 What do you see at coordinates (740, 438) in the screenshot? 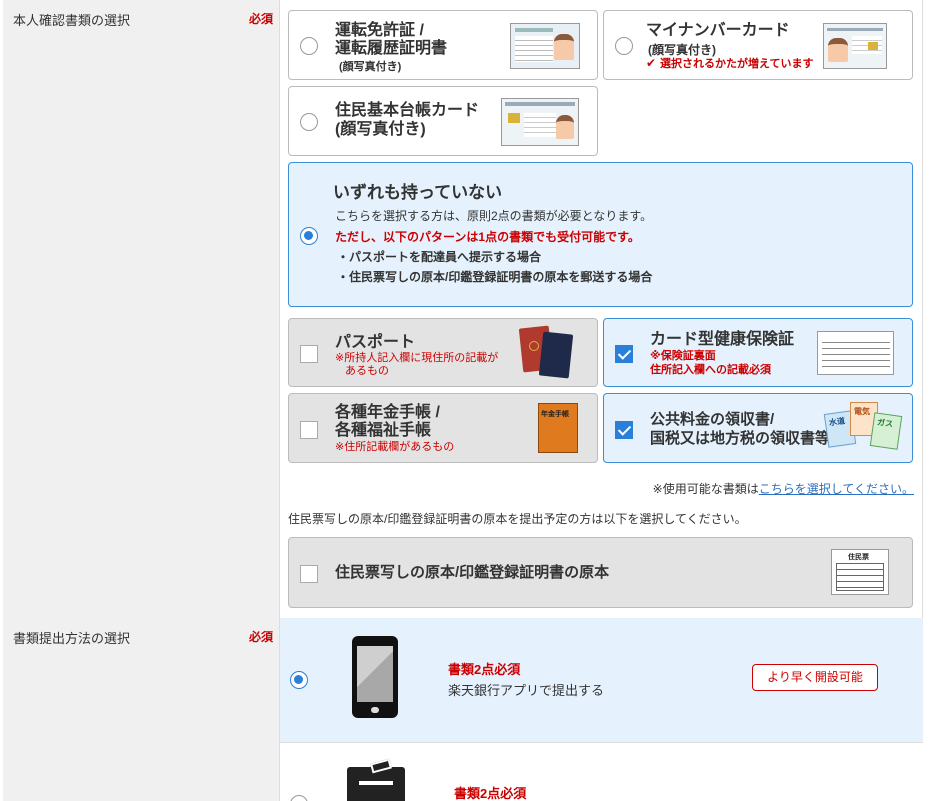
I see `utility-title-2: 国税又は地方税の領収書等` at bounding box center [740, 438].